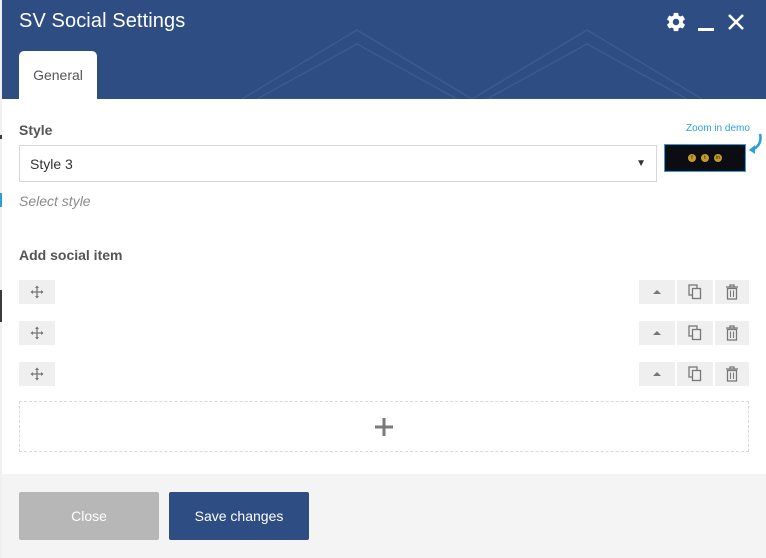 This screenshot has width=766, height=558. I want to click on gear-icon, so click(676, 22).